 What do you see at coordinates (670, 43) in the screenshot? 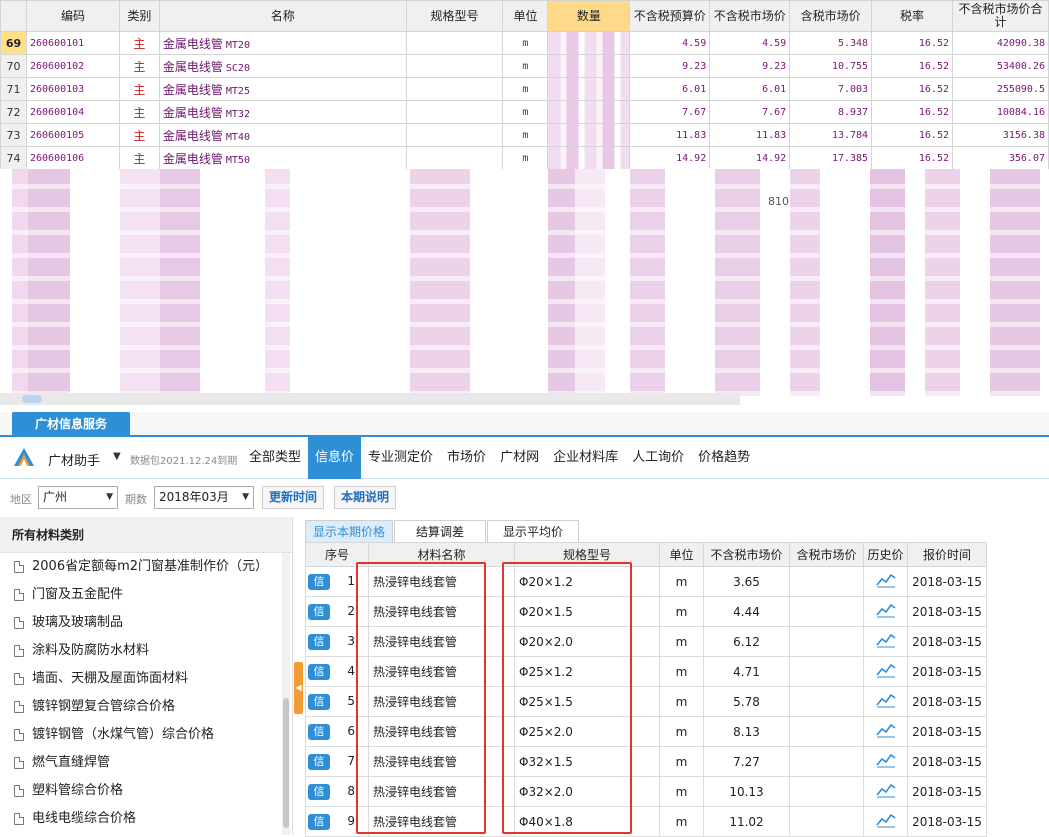
I see `budget-price: 4.59` at bounding box center [670, 43].